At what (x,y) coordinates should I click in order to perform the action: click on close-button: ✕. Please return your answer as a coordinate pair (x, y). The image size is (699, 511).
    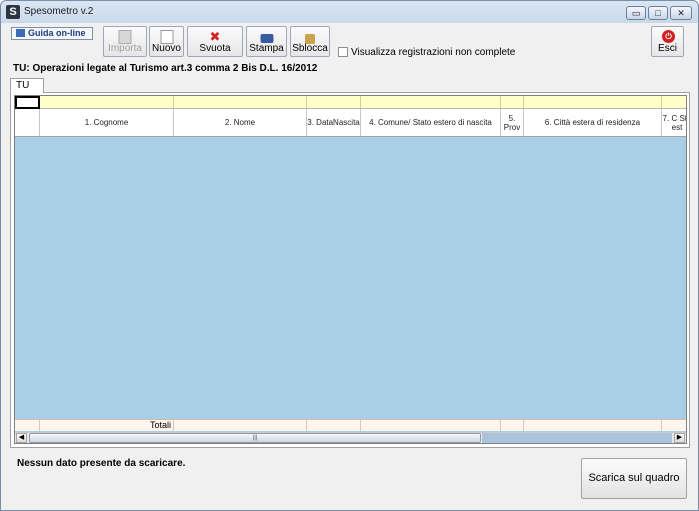
    Looking at the image, I should click on (681, 13).